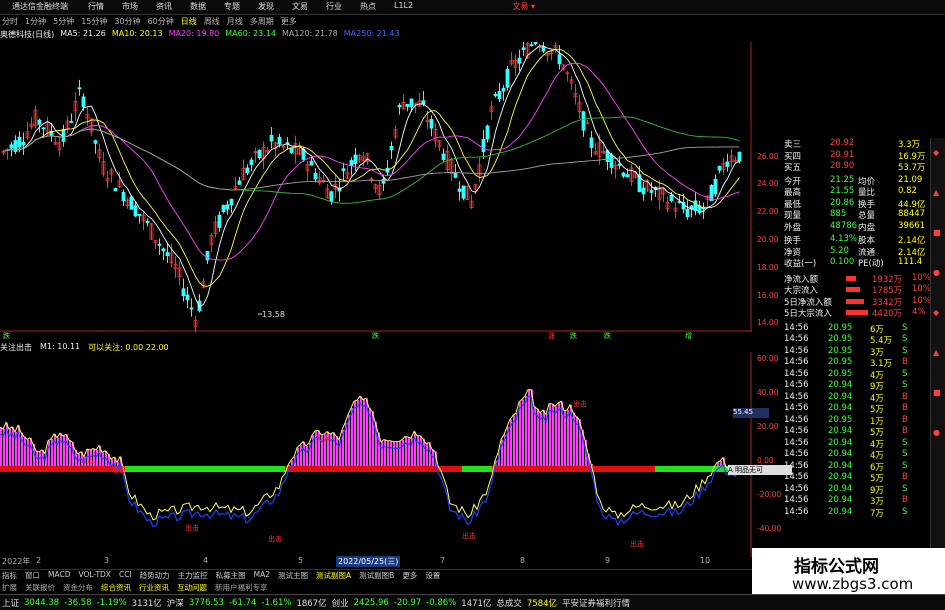 Image resolution: width=945 pixels, height=610 pixels. What do you see at coordinates (877, 329) in the screenshot?
I see `quote-cell: 6万` at bounding box center [877, 329].